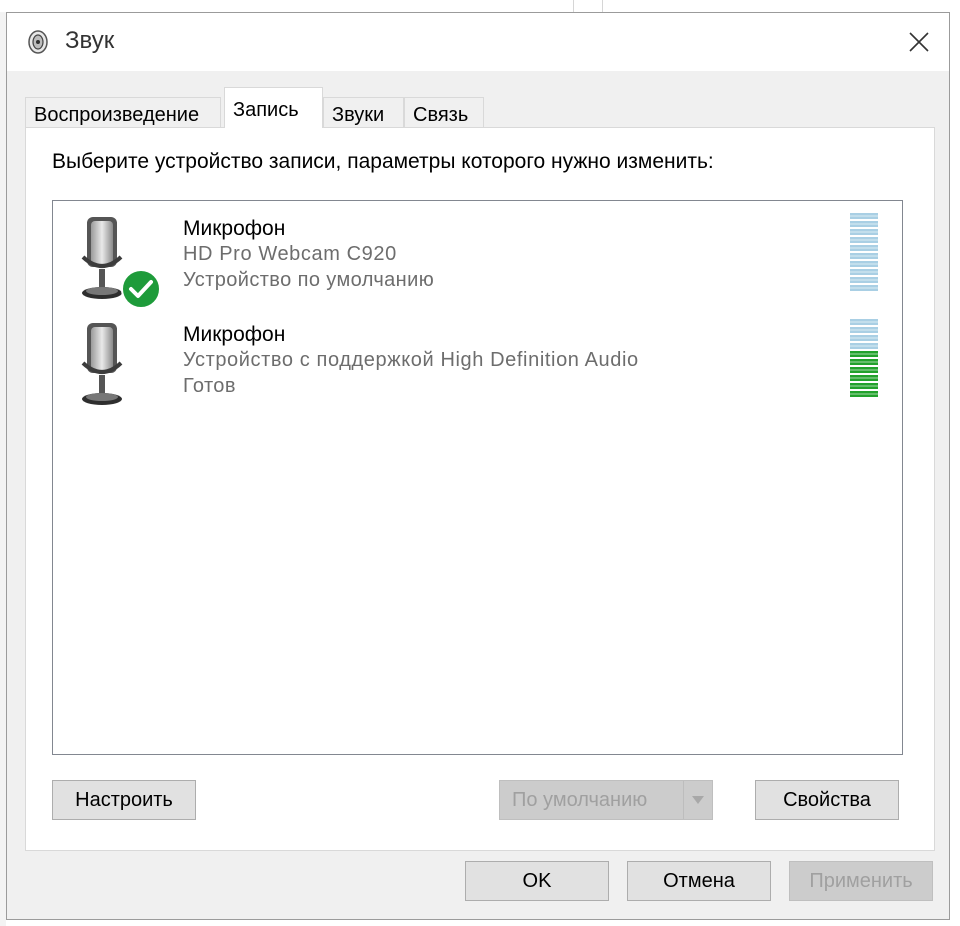 The height and width of the screenshot is (926, 960). I want to click on set-default-button: По умолчанию, so click(606, 800).